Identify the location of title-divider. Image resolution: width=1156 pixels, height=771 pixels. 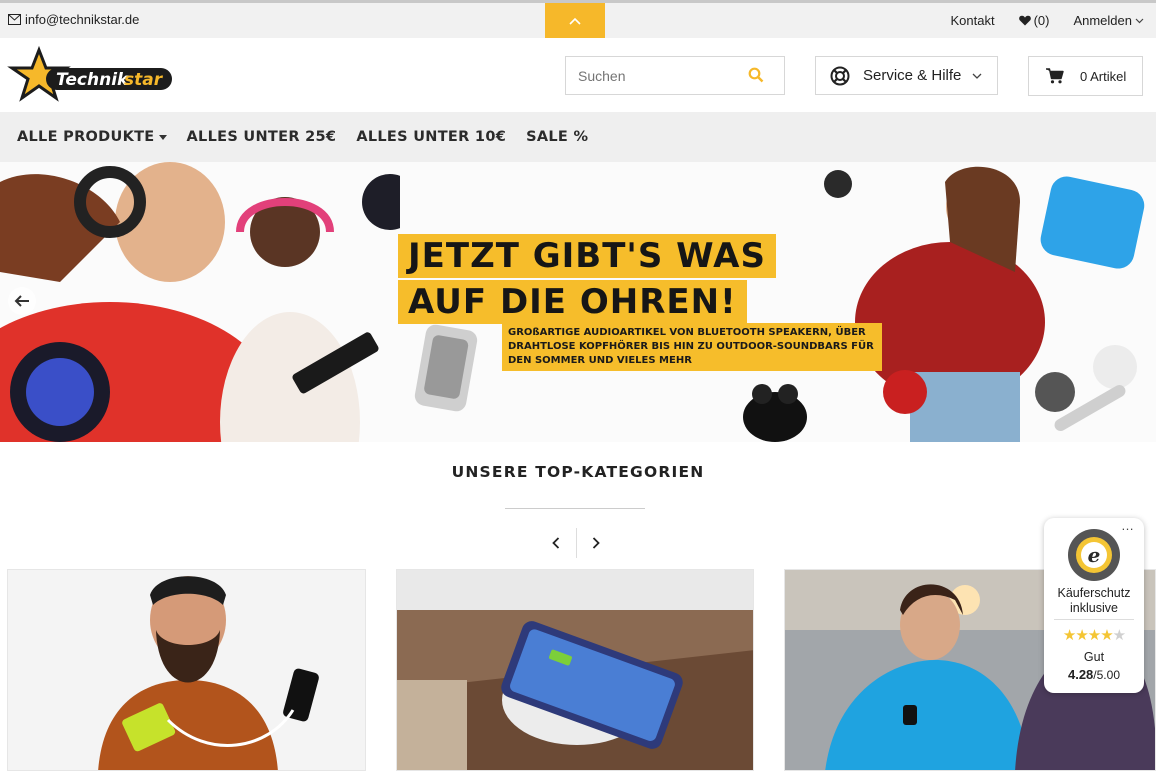
(575, 508).